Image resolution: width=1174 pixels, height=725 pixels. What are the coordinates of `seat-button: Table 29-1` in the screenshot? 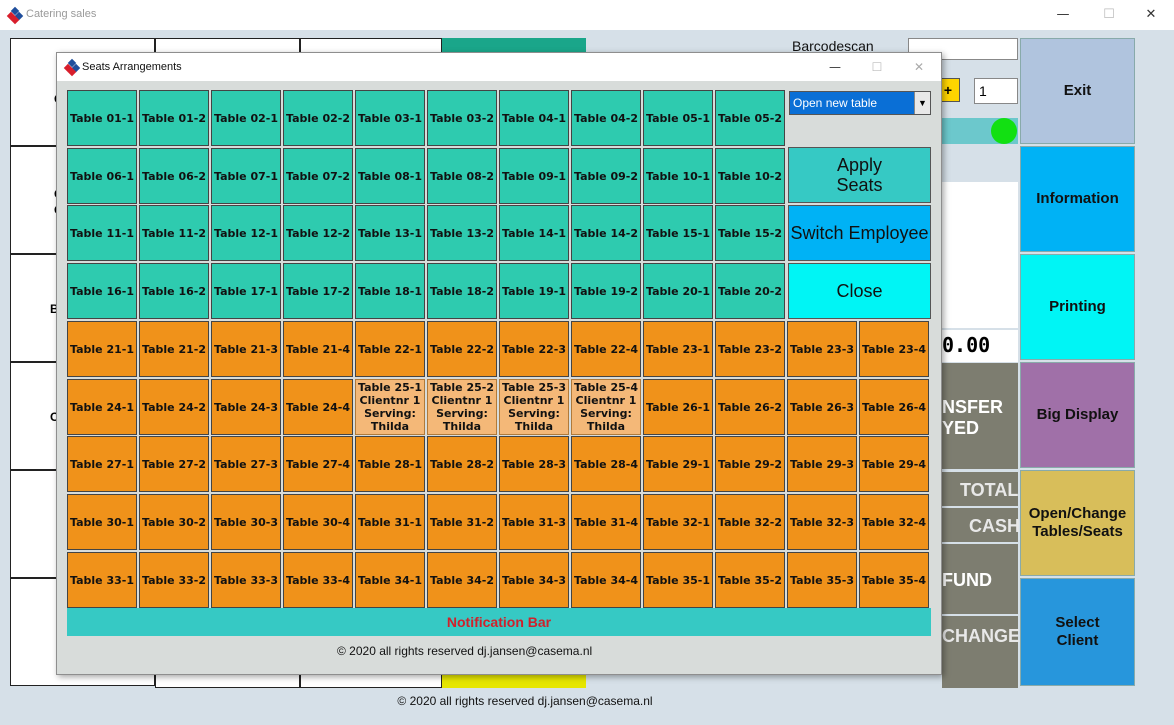 It's located at (678, 464).